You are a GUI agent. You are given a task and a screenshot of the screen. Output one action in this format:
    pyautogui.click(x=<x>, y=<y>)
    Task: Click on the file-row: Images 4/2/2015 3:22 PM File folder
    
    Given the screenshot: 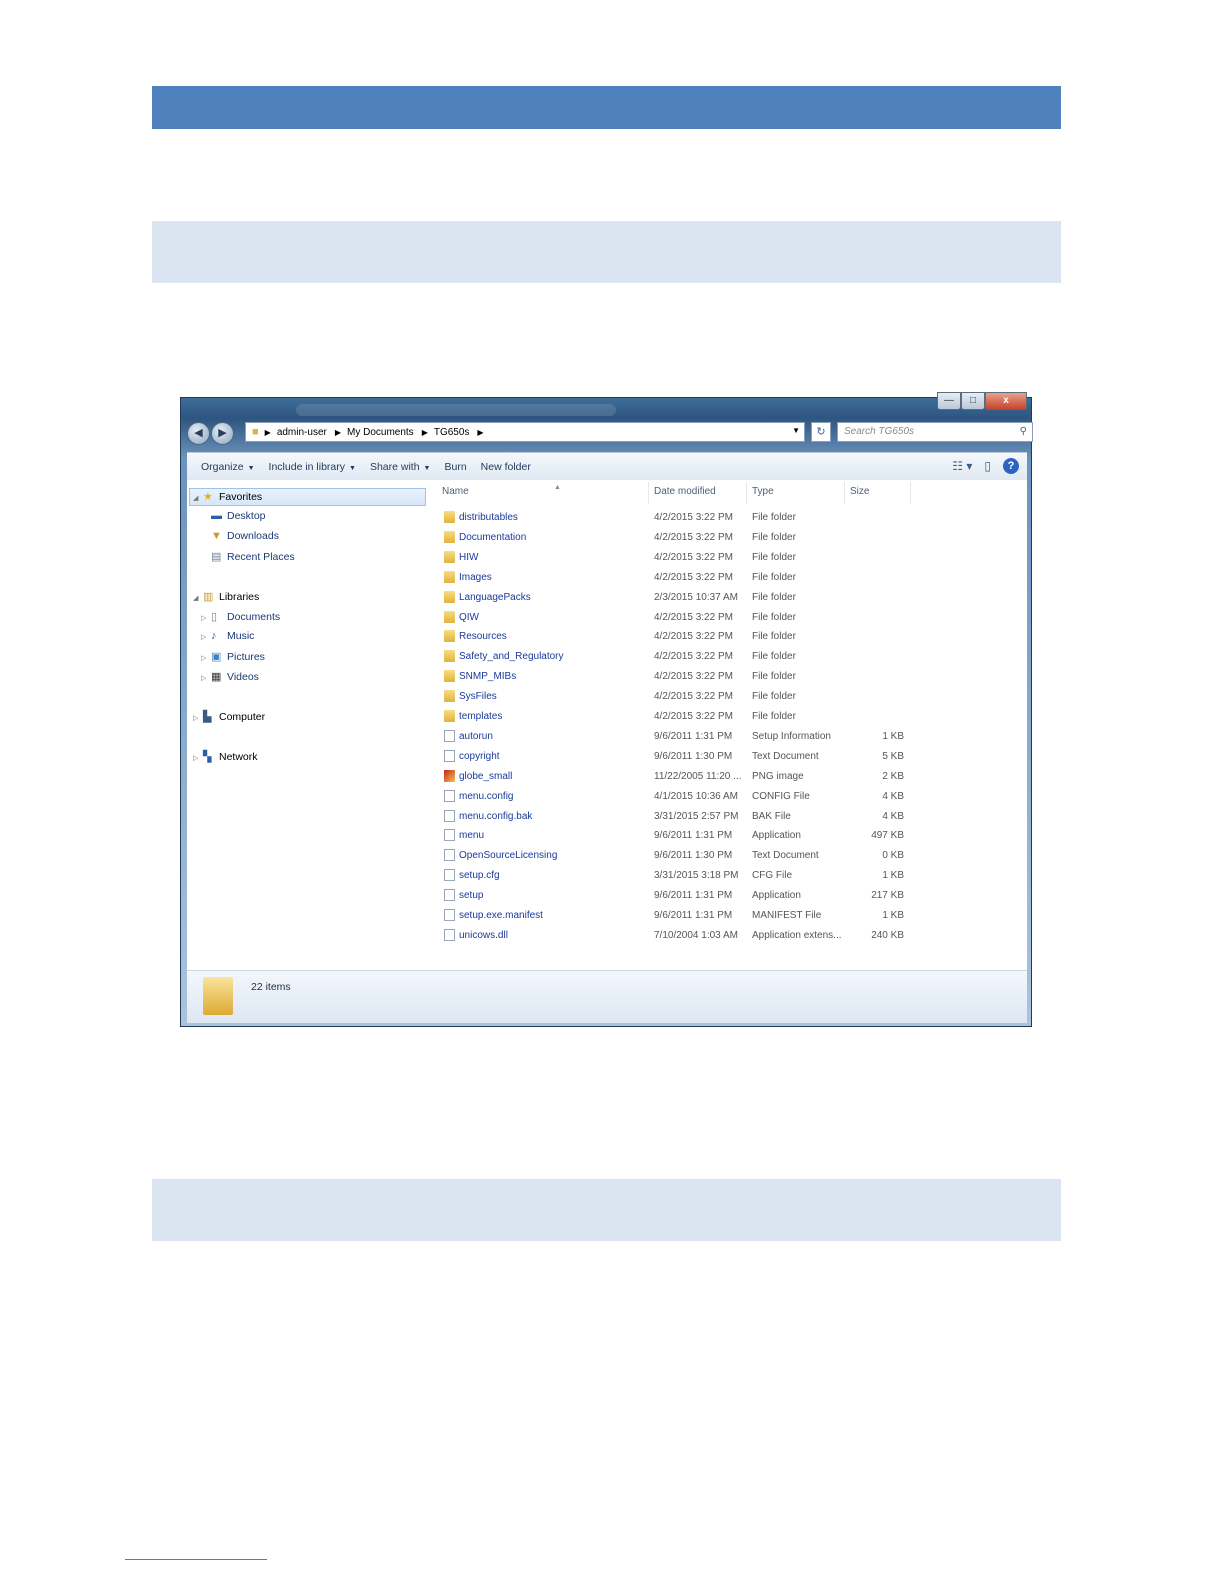 What is the action you would take?
    pyautogui.click(x=727, y=578)
    